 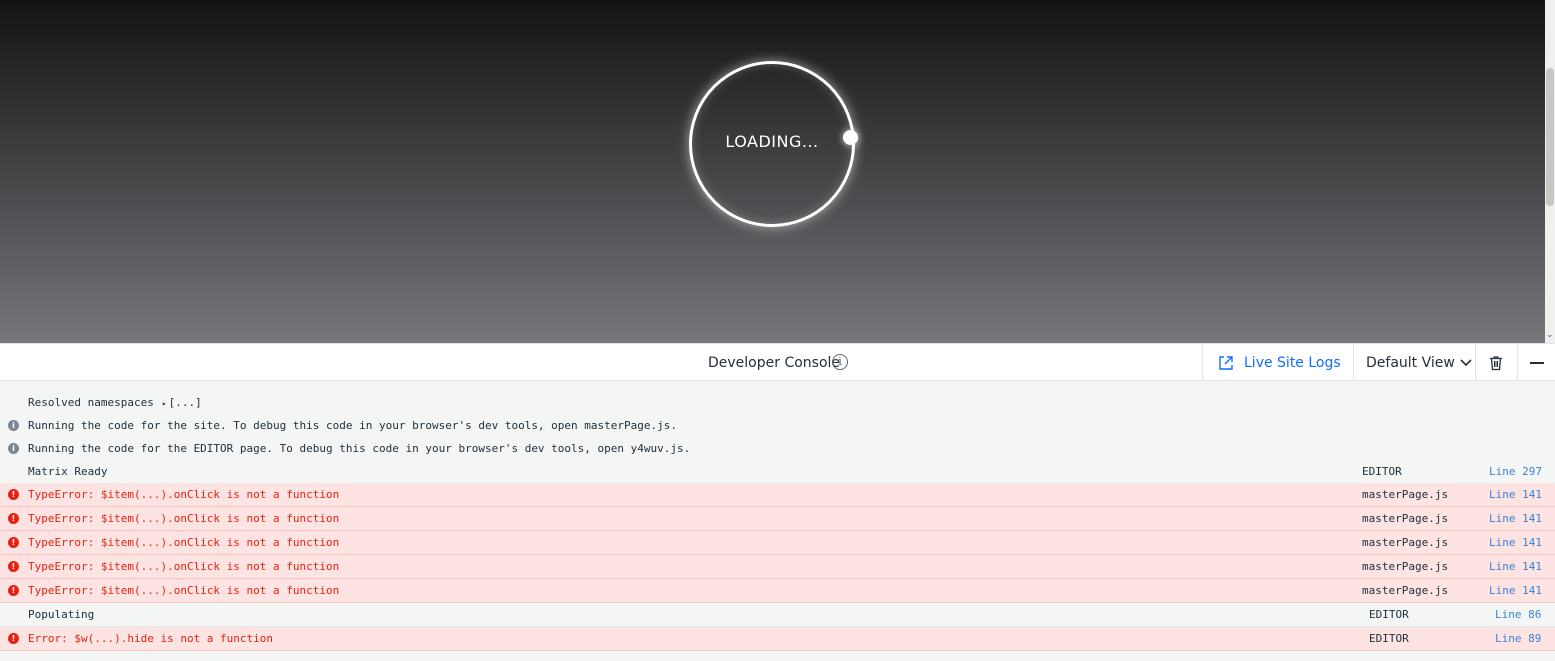 What do you see at coordinates (91, 402) in the screenshot?
I see `log-message: Resolved namespaces` at bounding box center [91, 402].